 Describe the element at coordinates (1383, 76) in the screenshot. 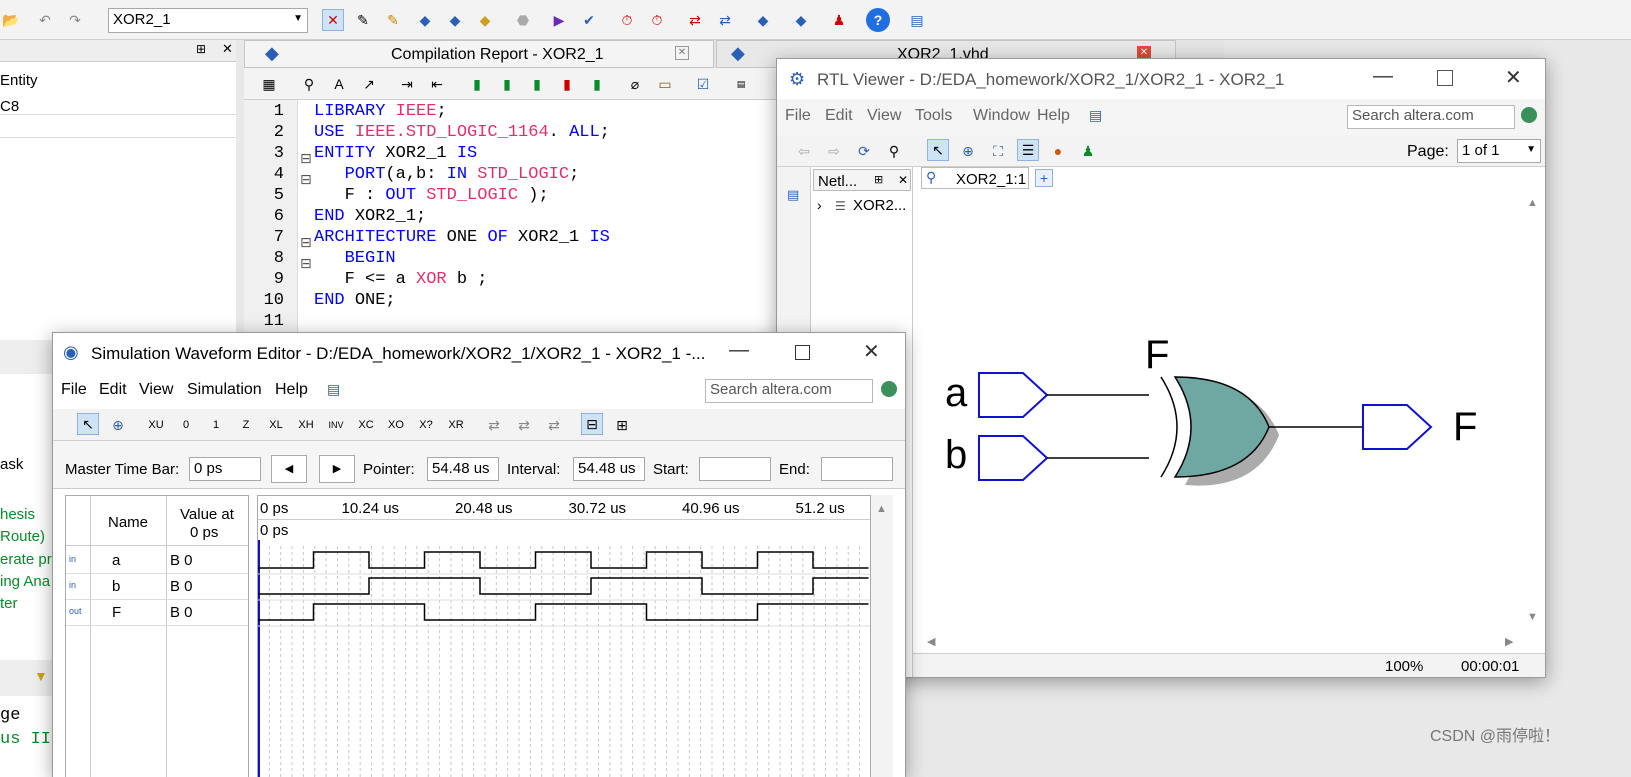

I see `minimize-icon: —` at that location.